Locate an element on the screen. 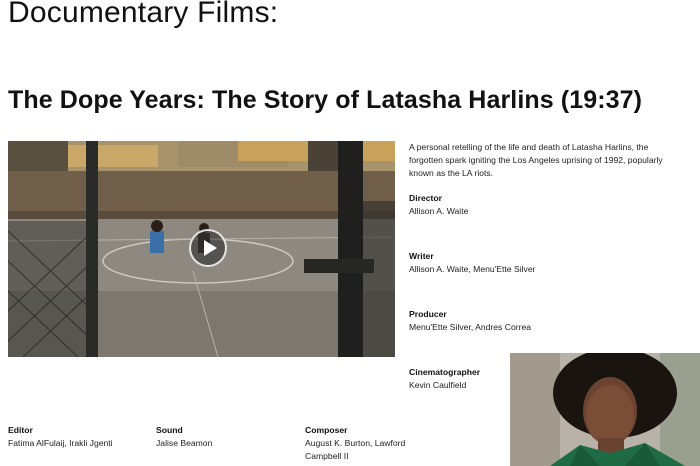 The height and width of the screenshot is (466, 700). credit-director: Director Allison A. Waite is located at coordinates (438, 205).